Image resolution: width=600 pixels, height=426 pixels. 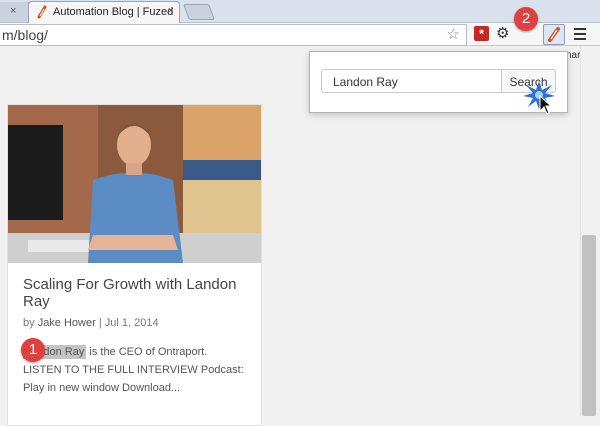 I want to click on browser-toolbar: m/blog/ ☆ * ⚙, so click(x=300, y=34).